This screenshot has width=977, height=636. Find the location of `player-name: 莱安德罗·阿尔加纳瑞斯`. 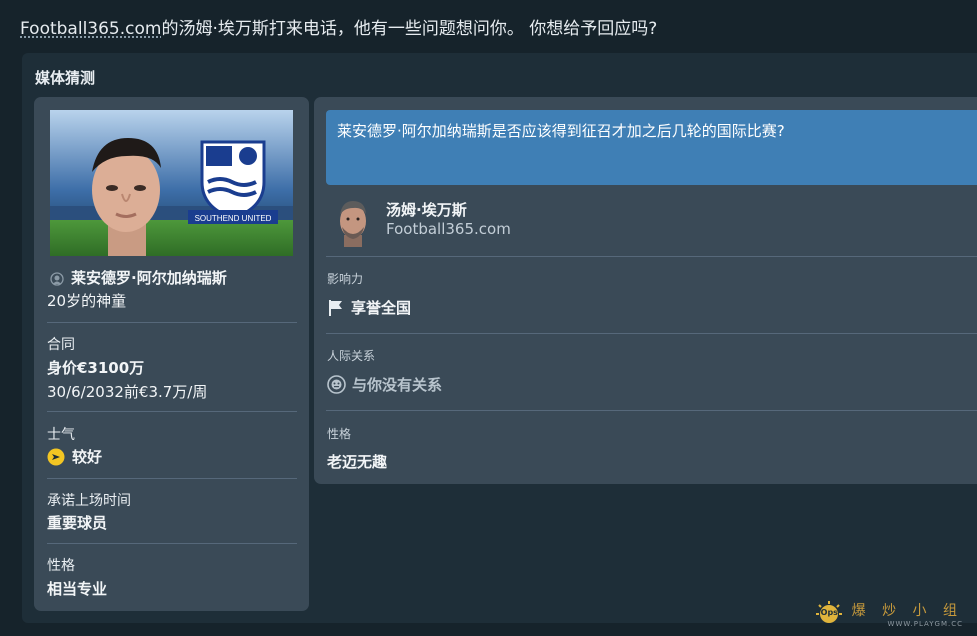

player-name: 莱安德罗·阿尔加纳瑞斯 is located at coordinates (149, 277).